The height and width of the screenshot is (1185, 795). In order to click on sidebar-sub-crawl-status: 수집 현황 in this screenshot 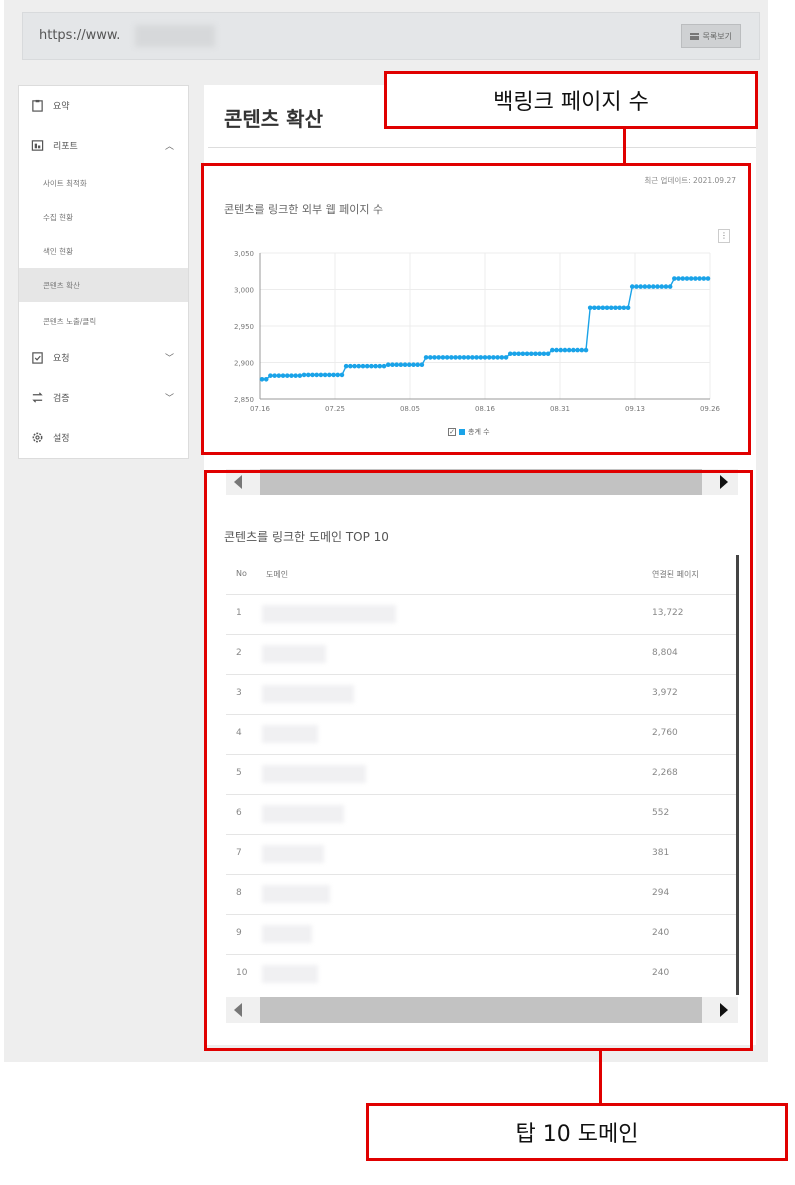, I will do `click(103, 217)`.